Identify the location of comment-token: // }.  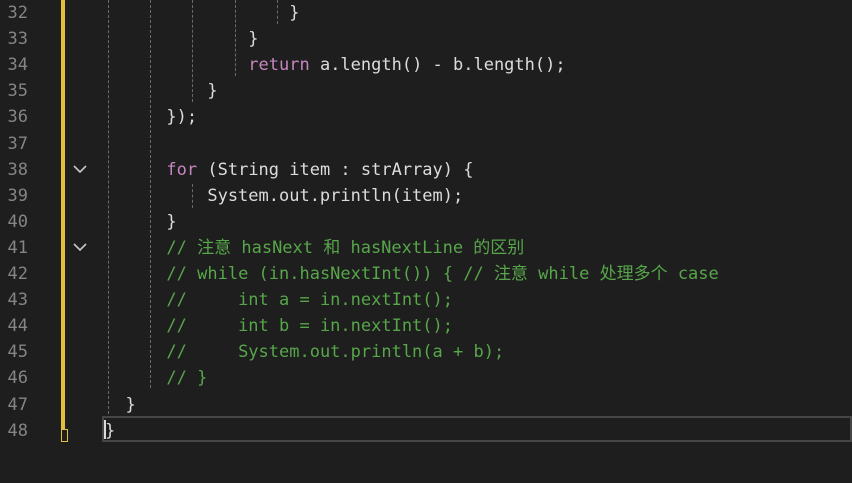
(187, 378).